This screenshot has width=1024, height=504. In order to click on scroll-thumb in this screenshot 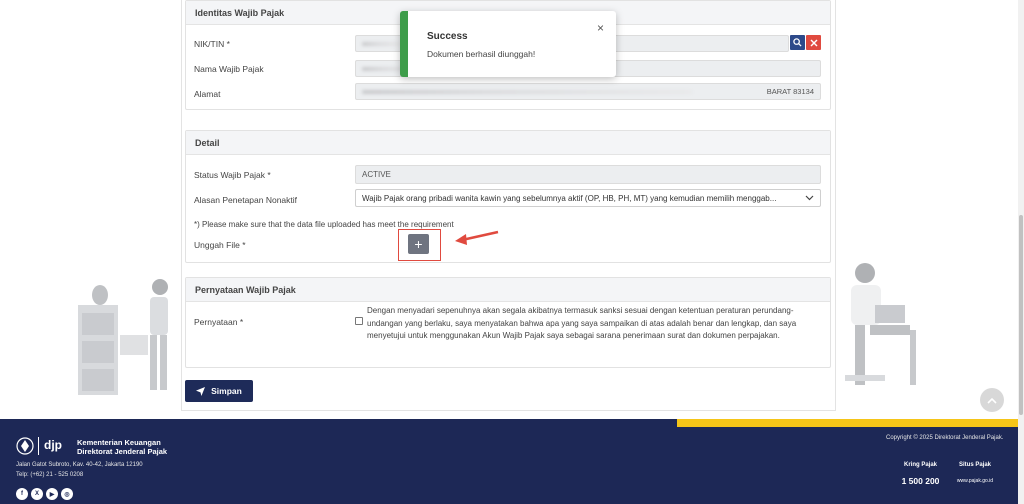, I will do `click(1021, 315)`.